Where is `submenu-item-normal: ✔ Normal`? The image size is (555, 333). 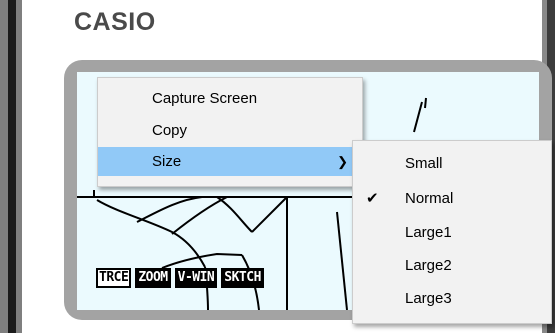
submenu-item-normal: ✔ Normal is located at coordinates (452, 198).